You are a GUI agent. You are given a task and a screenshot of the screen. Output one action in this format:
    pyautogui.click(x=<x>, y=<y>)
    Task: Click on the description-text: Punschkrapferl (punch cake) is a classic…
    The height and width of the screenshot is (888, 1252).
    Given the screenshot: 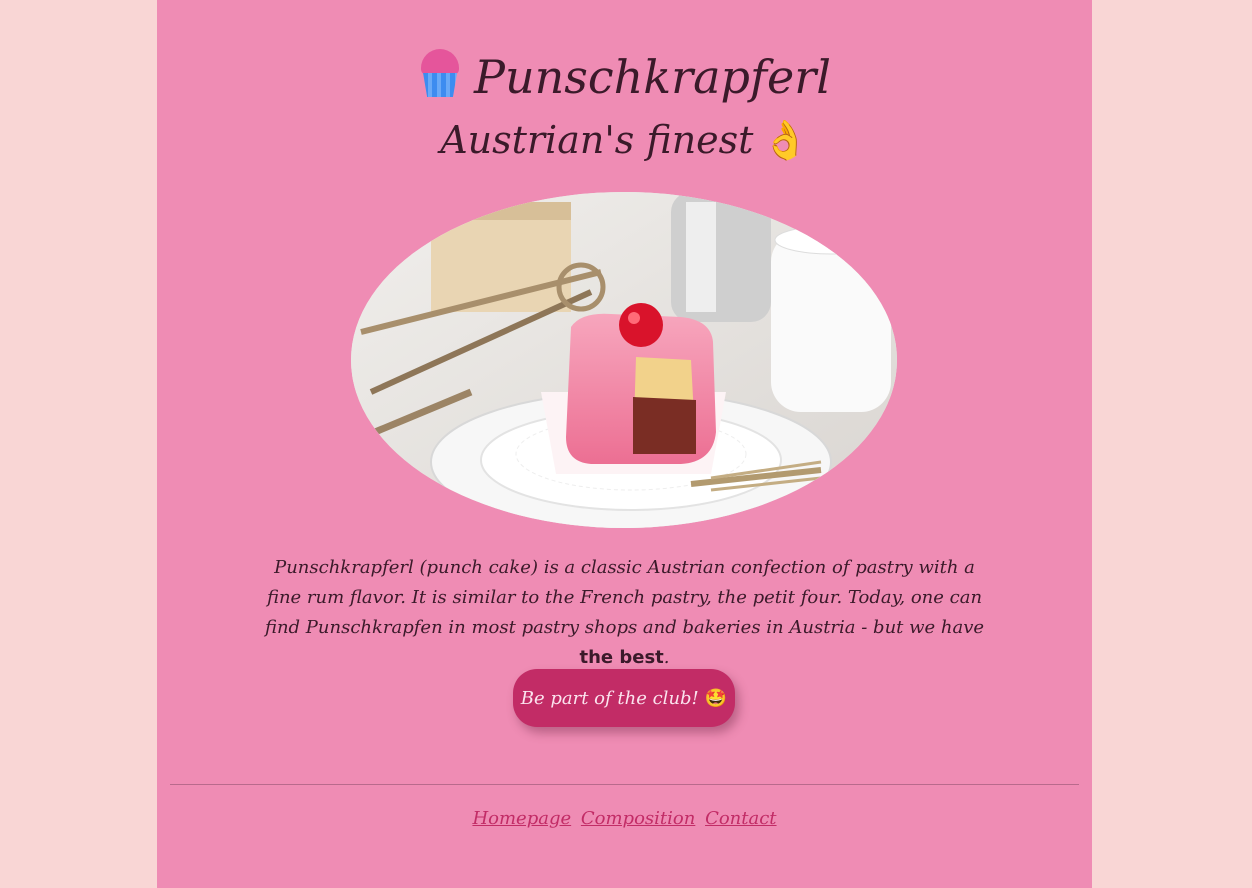 What is the action you would take?
    pyautogui.click(x=624, y=597)
    